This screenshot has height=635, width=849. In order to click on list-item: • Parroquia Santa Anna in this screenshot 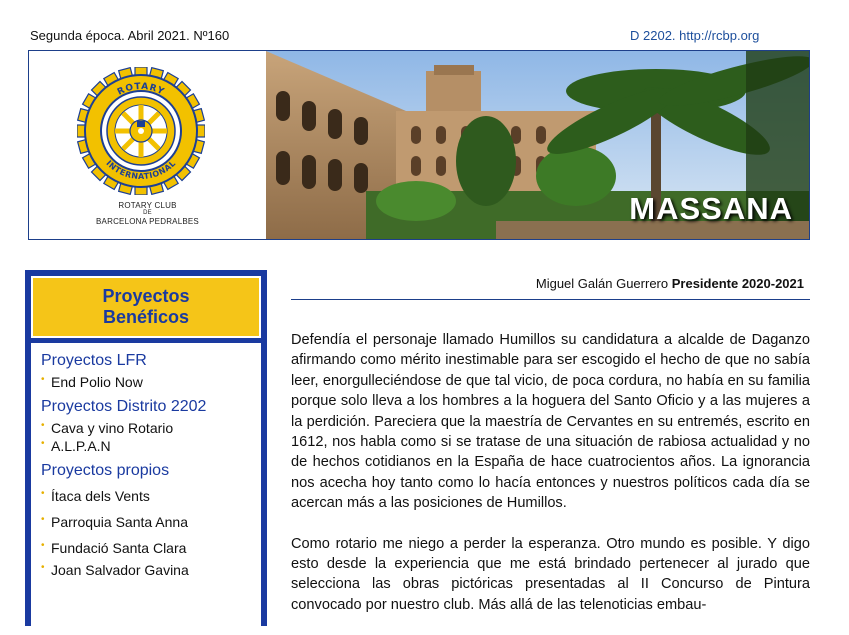, I will do `click(148, 522)`.